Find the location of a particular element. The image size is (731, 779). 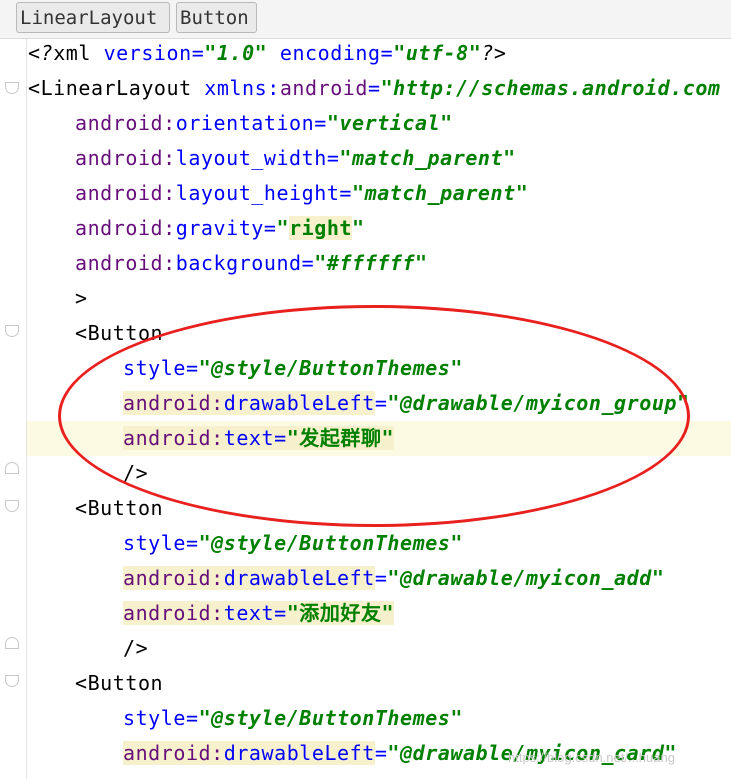

breadcrumb-item-linearlayout: LinearLayout is located at coordinates (93, 17).